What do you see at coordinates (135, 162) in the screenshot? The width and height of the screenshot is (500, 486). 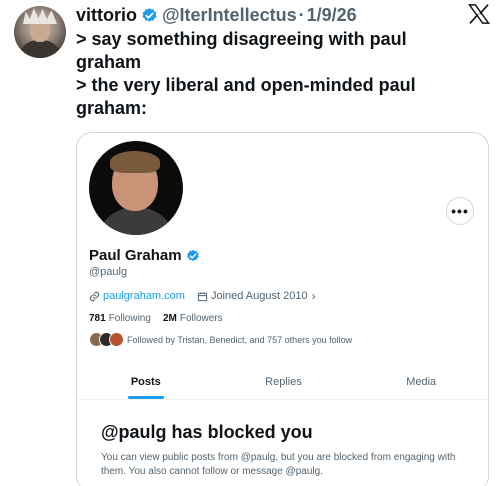 I see `photo-hair` at bounding box center [135, 162].